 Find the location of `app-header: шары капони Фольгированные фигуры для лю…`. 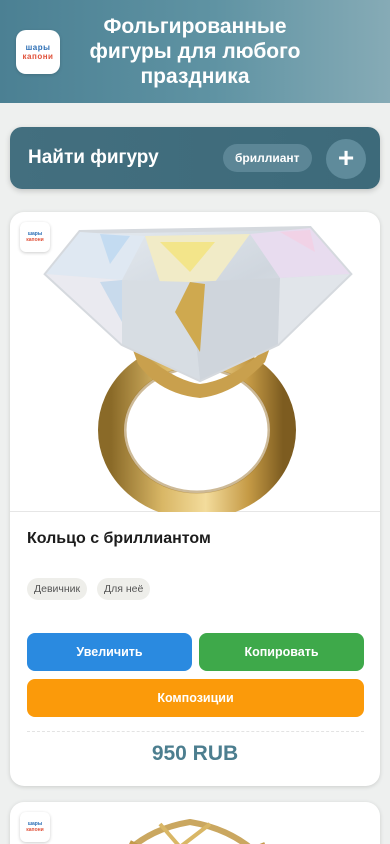

app-header: шары капони Фольгированные фигуры для лю… is located at coordinates (195, 51).